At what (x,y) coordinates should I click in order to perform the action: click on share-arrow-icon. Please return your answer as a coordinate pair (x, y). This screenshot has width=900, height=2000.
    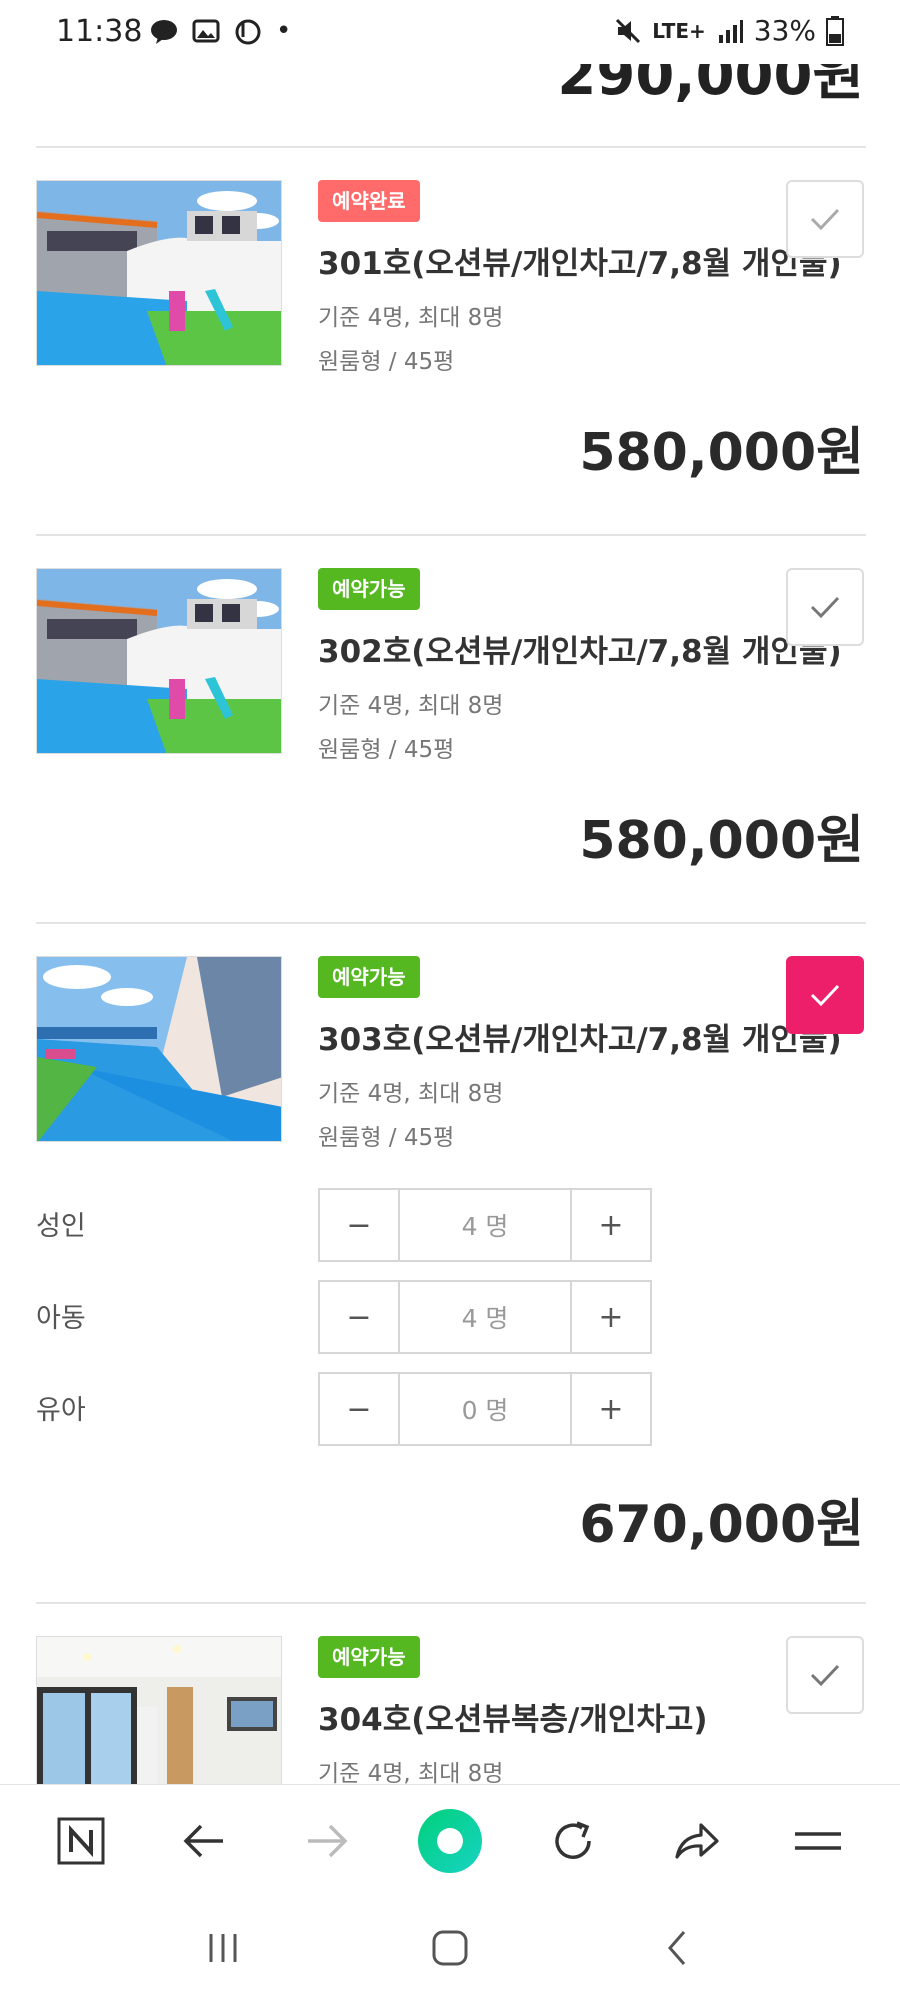
    Looking at the image, I should click on (697, 1840).